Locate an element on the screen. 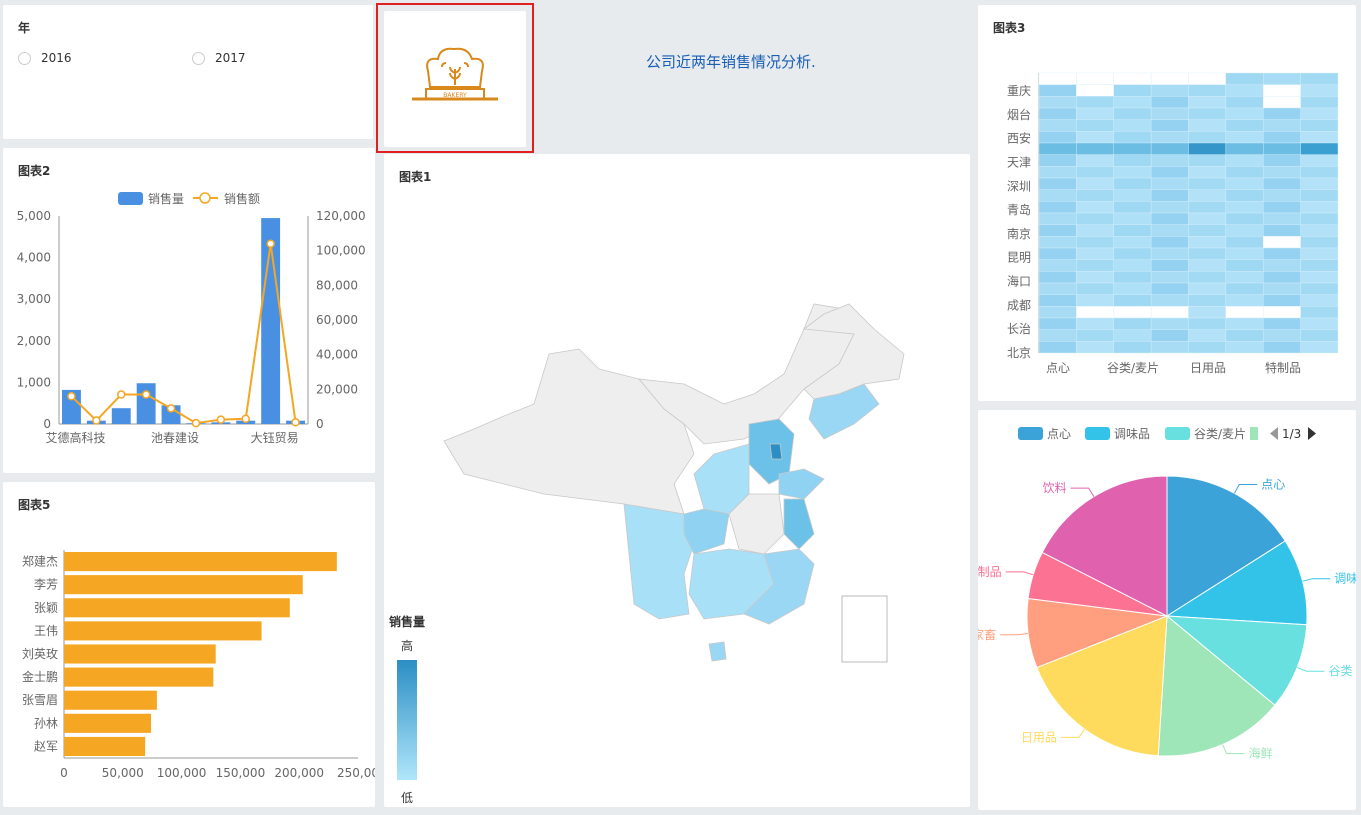 The width and height of the screenshot is (1361, 815). map-region-tianjin is located at coordinates (776, 451).